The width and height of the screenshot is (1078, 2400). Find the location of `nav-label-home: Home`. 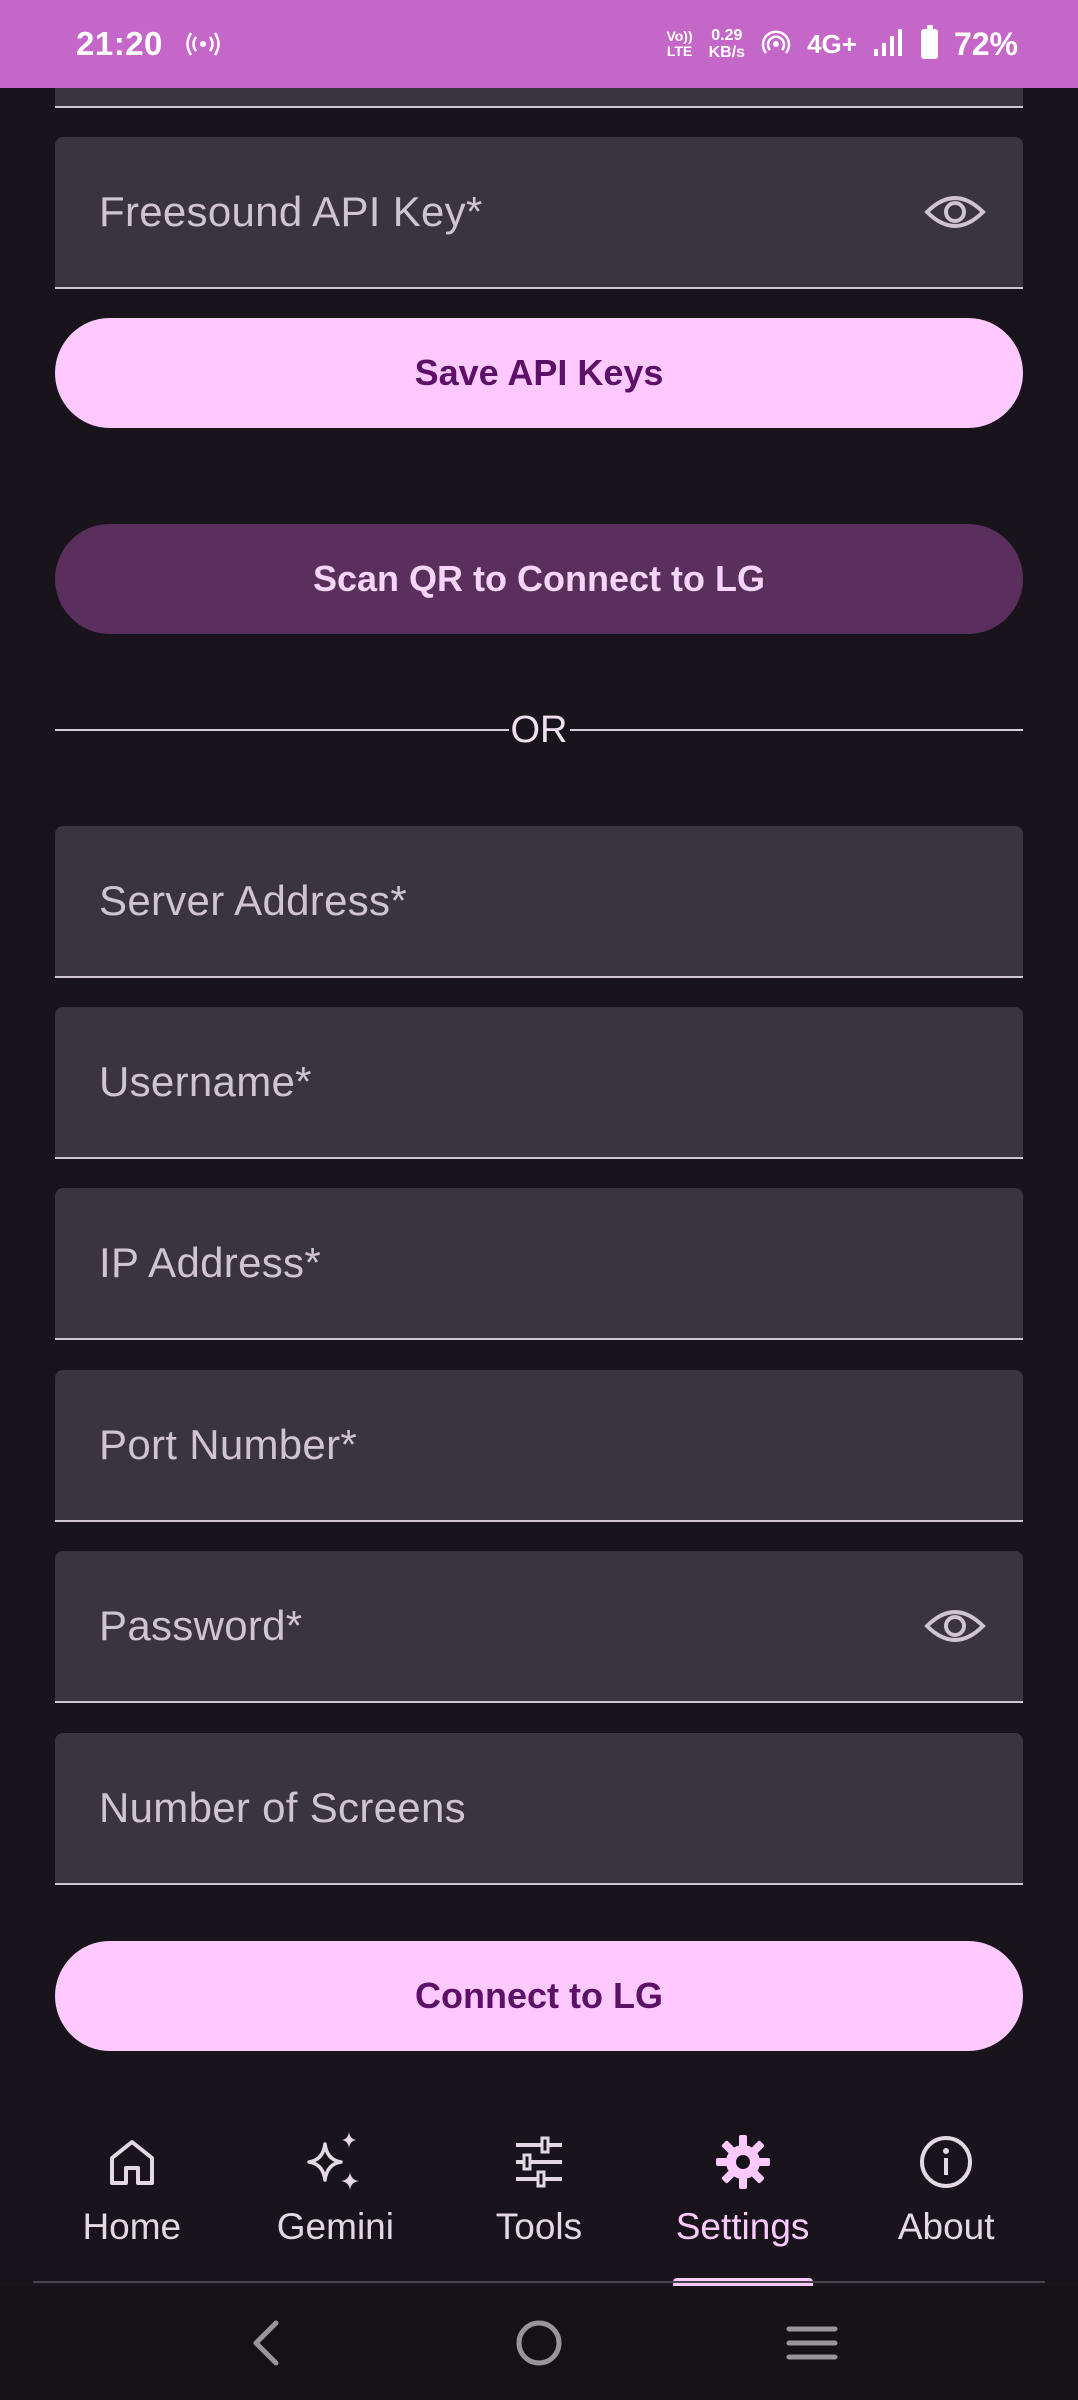

nav-label-home: Home is located at coordinates (132, 2226).